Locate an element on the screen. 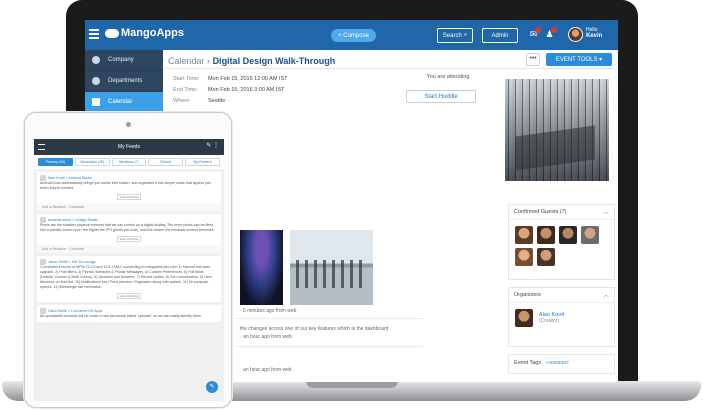  organizers-header: Organizers ︿ is located at coordinates (561, 295).